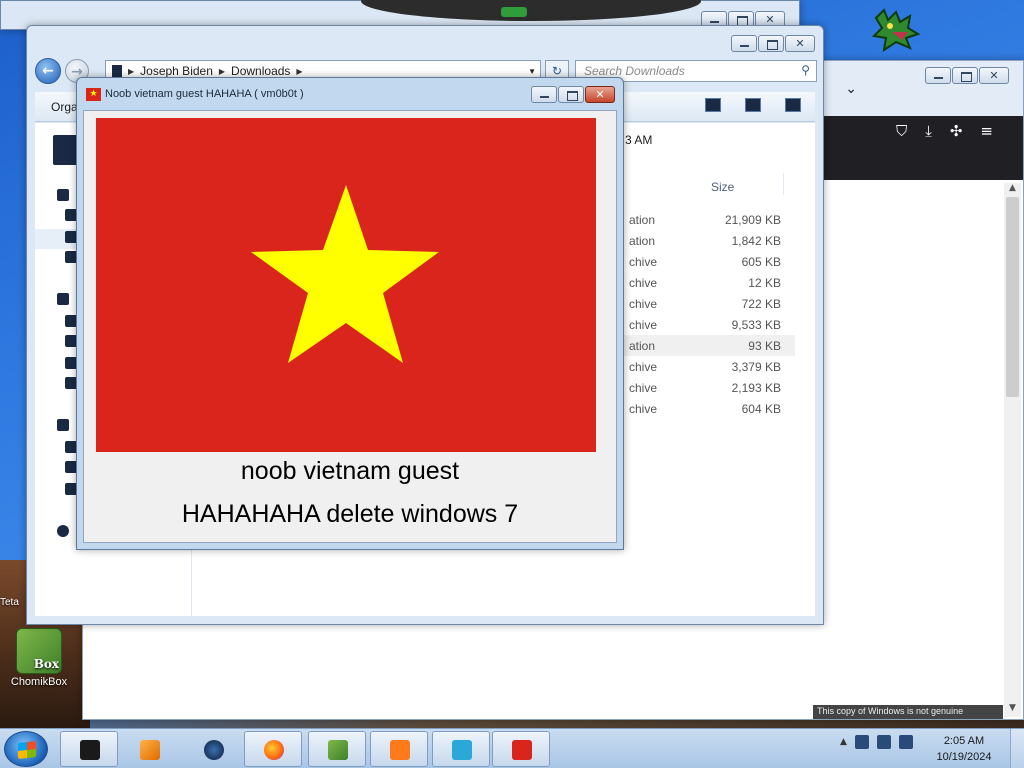  What do you see at coordinates (544, 94) in the screenshot?
I see `prank-minimize-button` at bounding box center [544, 94].